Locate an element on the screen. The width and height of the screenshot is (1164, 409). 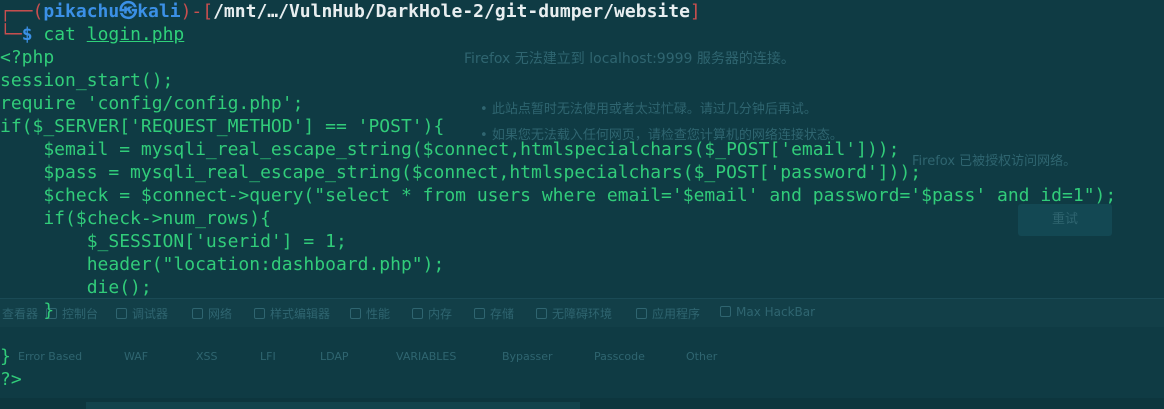
code-line: $_SESSION['userid'] = 1; is located at coordinates (173, 241).